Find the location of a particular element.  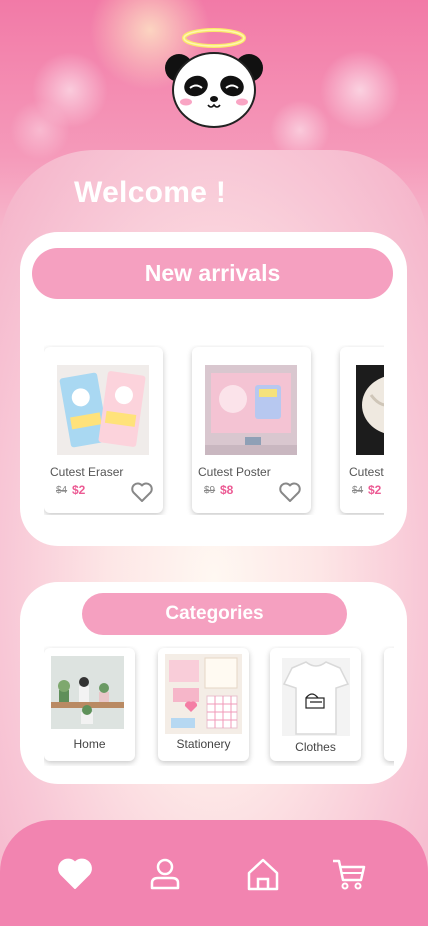

category-card-stationery: Stationery is located at coordinates (203, 704).